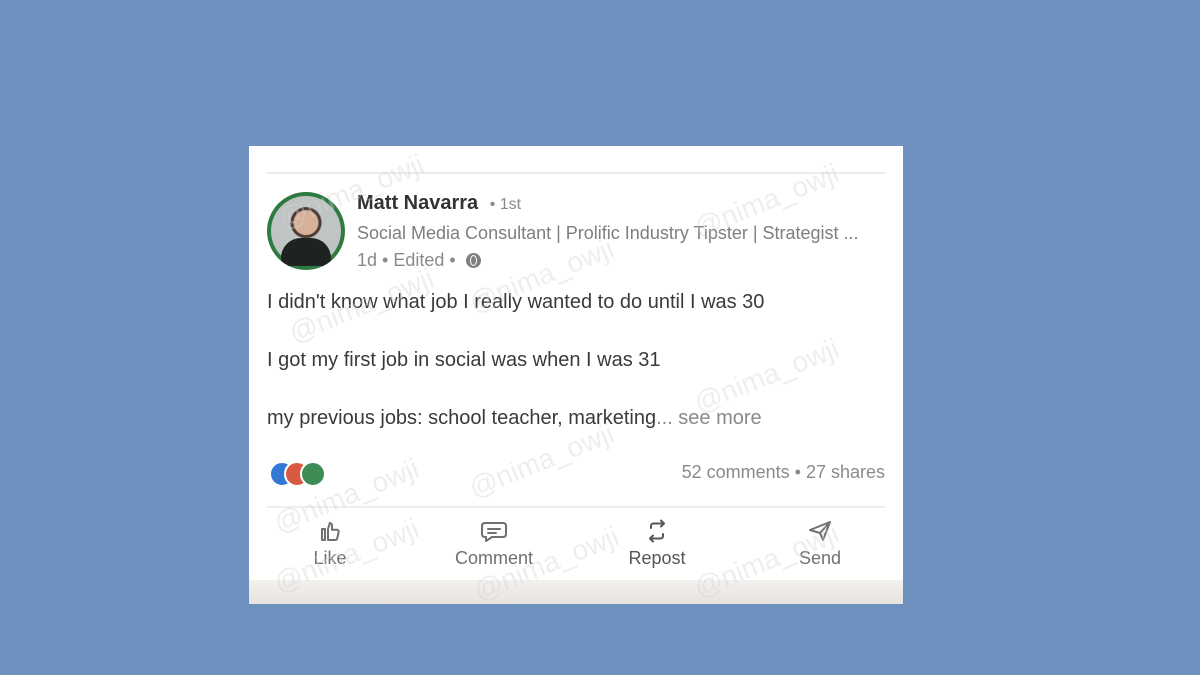  Describe the element at coordinates (576, 173) in the screenshot. I see `top-divider` at that location.